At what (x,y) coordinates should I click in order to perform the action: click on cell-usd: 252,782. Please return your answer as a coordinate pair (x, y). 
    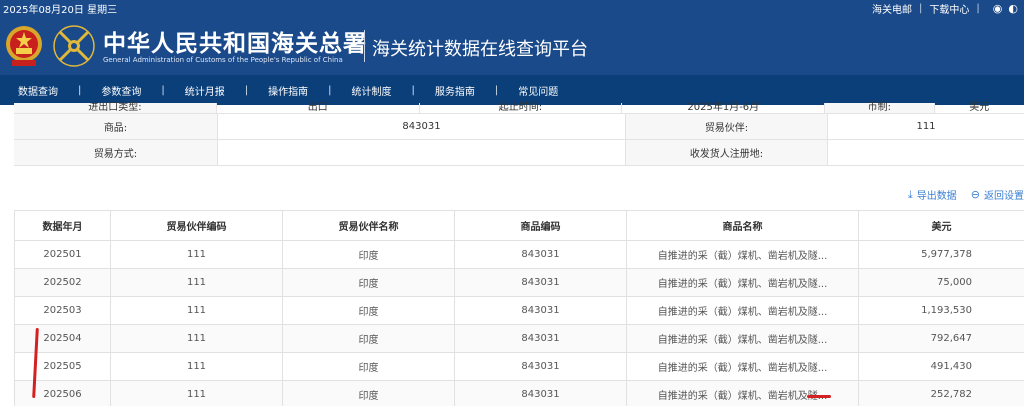
    Looking at the image, I should click on (941, 393).